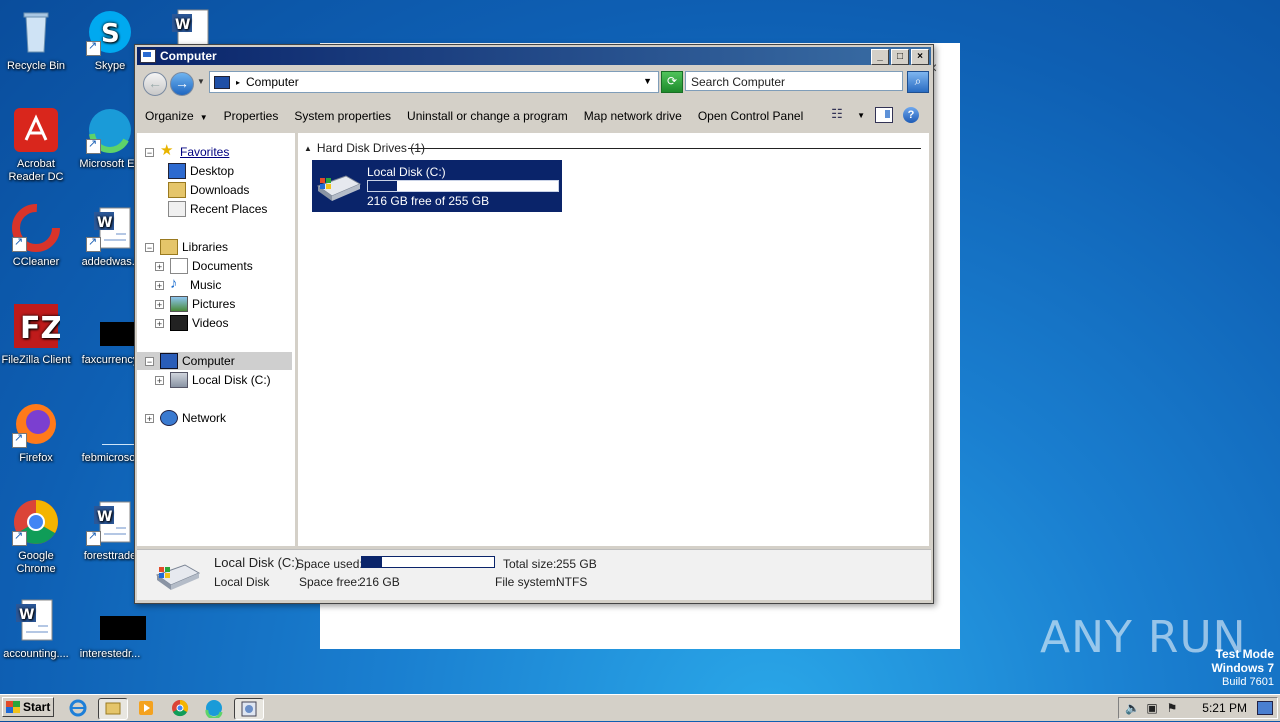 Image resolution: width=1280 pixels, height=722 pixels. Describe the element at coordinates (113, 709) in the screenshot. I see `windows-explorer-taskbar-button` at that location.